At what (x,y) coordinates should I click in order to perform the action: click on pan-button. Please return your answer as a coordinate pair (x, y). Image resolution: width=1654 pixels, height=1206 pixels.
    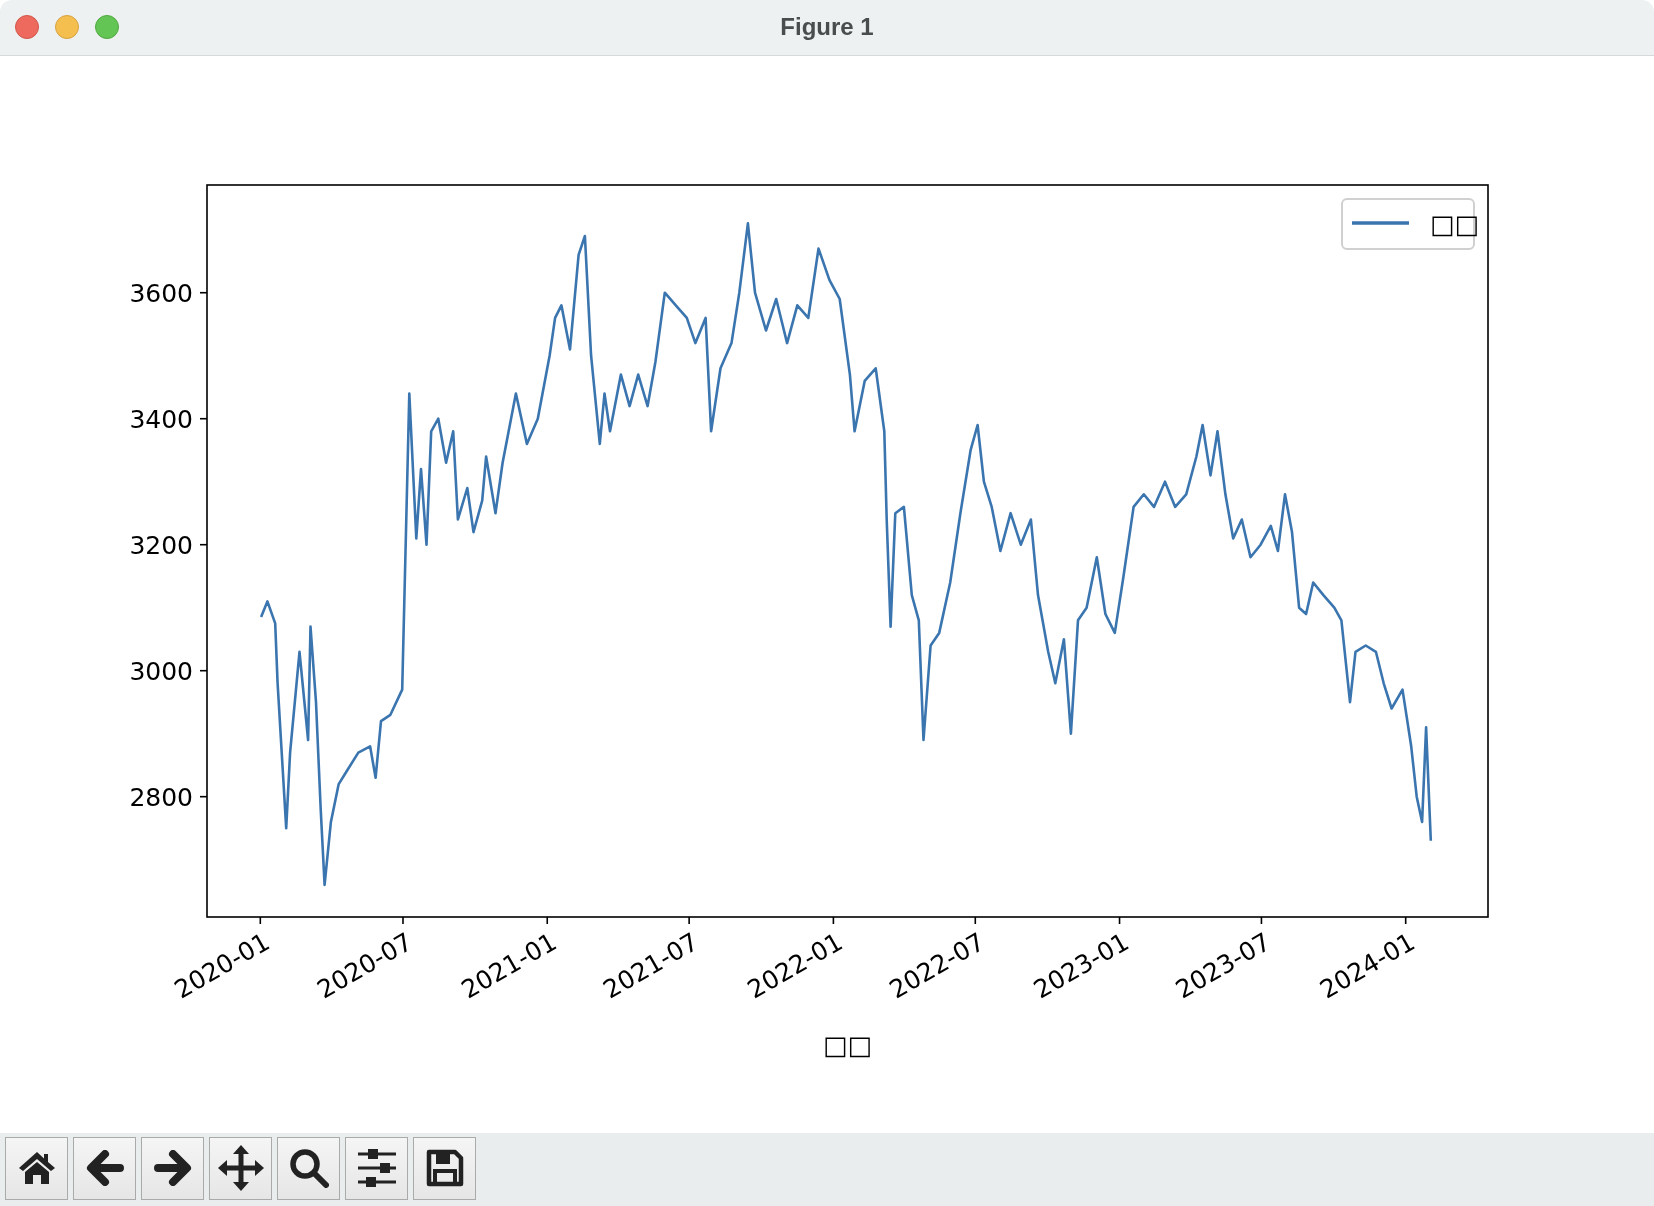
    Looking at the image, I should click on (240, 1168).